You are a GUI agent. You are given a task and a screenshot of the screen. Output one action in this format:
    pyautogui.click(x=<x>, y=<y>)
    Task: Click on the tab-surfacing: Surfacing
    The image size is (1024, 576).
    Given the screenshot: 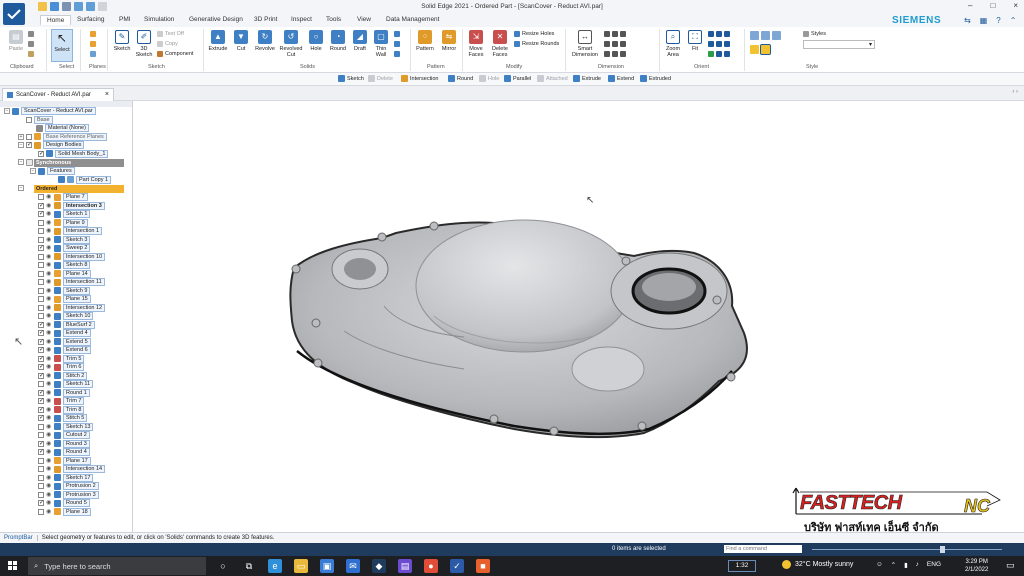 What is the action you would take?
    pyautogui.click(x=90, y=19)
    